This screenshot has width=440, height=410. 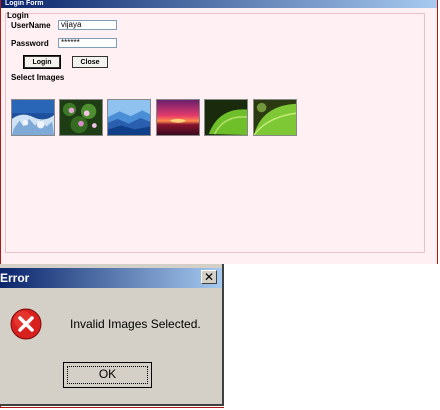 What do you see at coordinates (33, 117) in the screenshot?
I see `frosted-tree-image` at bounding box center [33, 117].